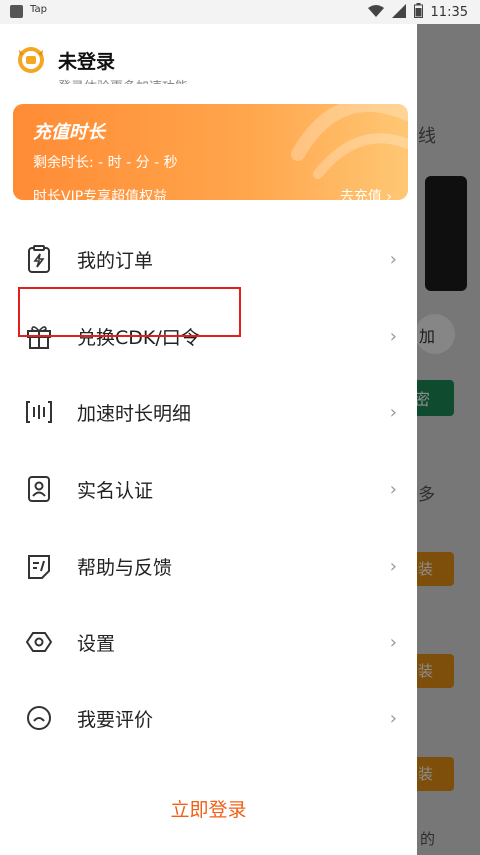 The width and height of the screenshot is (480, 855). What do you see at coordinates (38, 9) in the screenshot?
I see `status-app-name: Tap` at bounding box center [38, 9].